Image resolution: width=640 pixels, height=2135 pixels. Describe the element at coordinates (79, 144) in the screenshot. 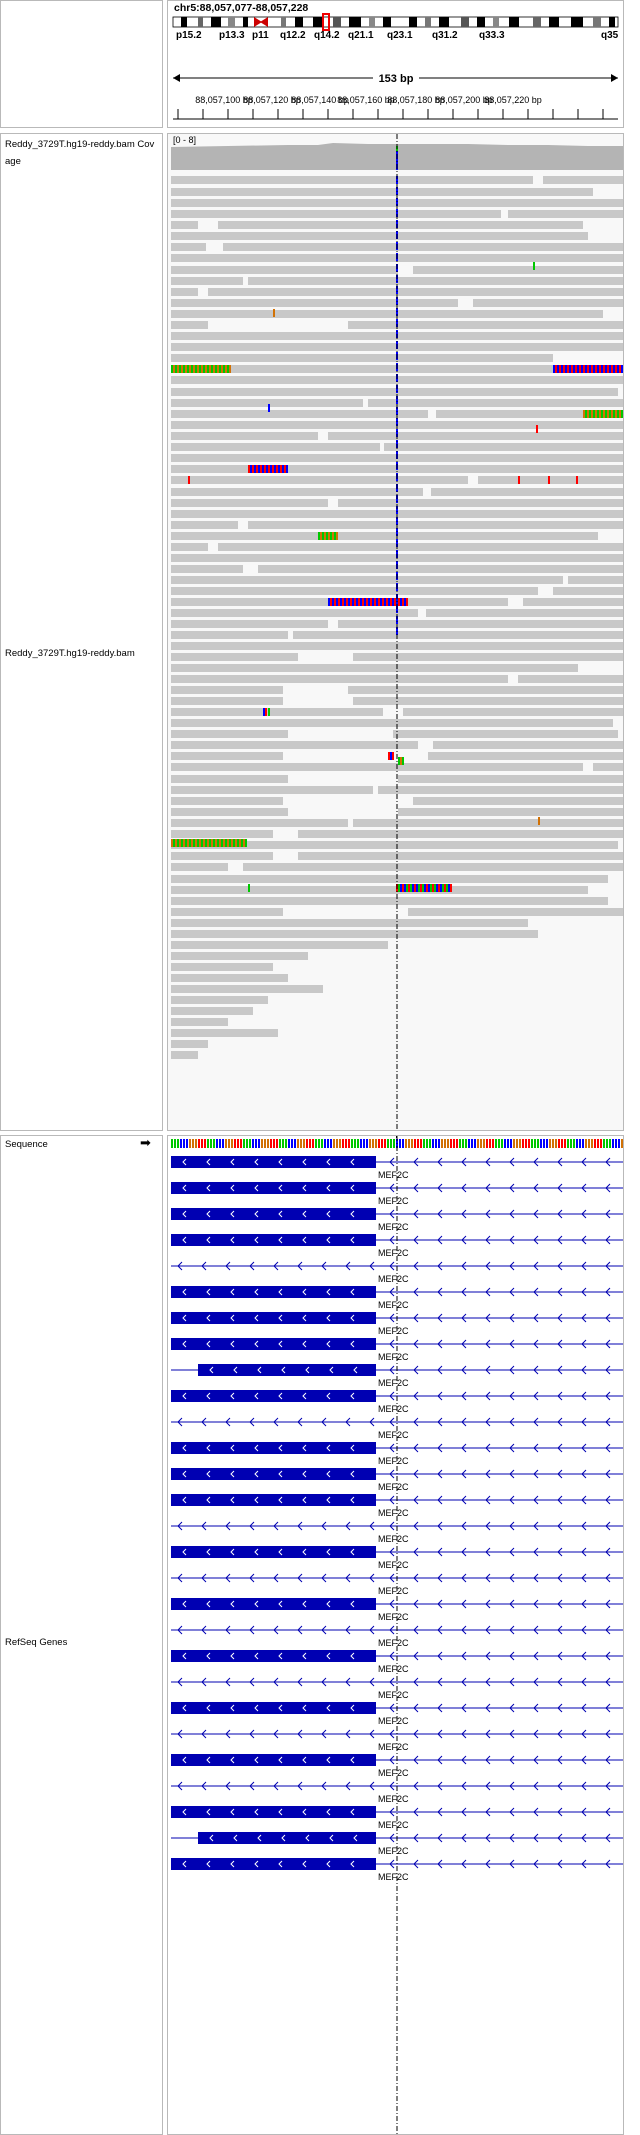

I see `coverage-track-name-line1: Reddy_3729T.hg19-reddy.bam Cov` at that location.